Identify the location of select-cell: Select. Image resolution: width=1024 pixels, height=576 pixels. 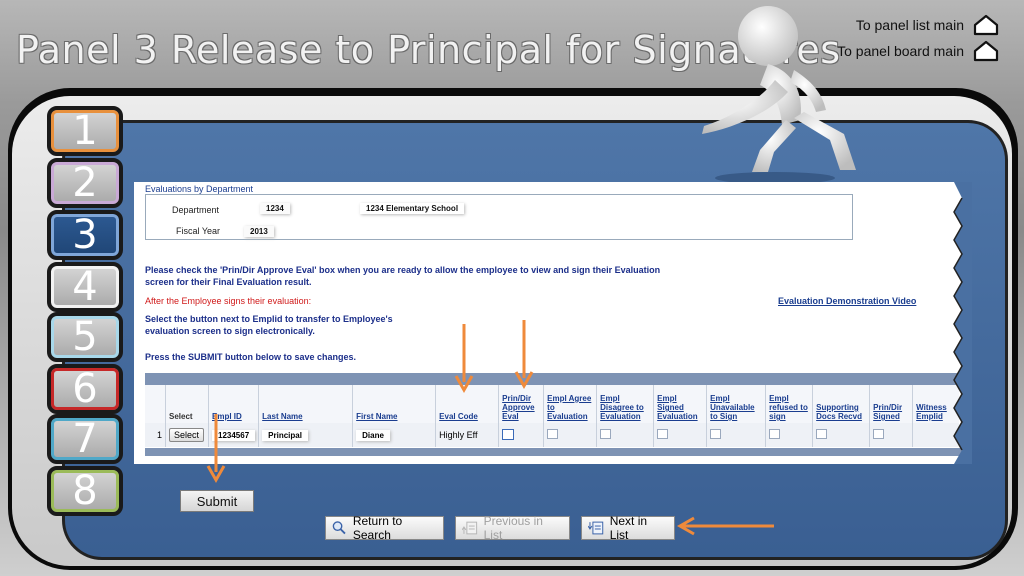
(187, 435).